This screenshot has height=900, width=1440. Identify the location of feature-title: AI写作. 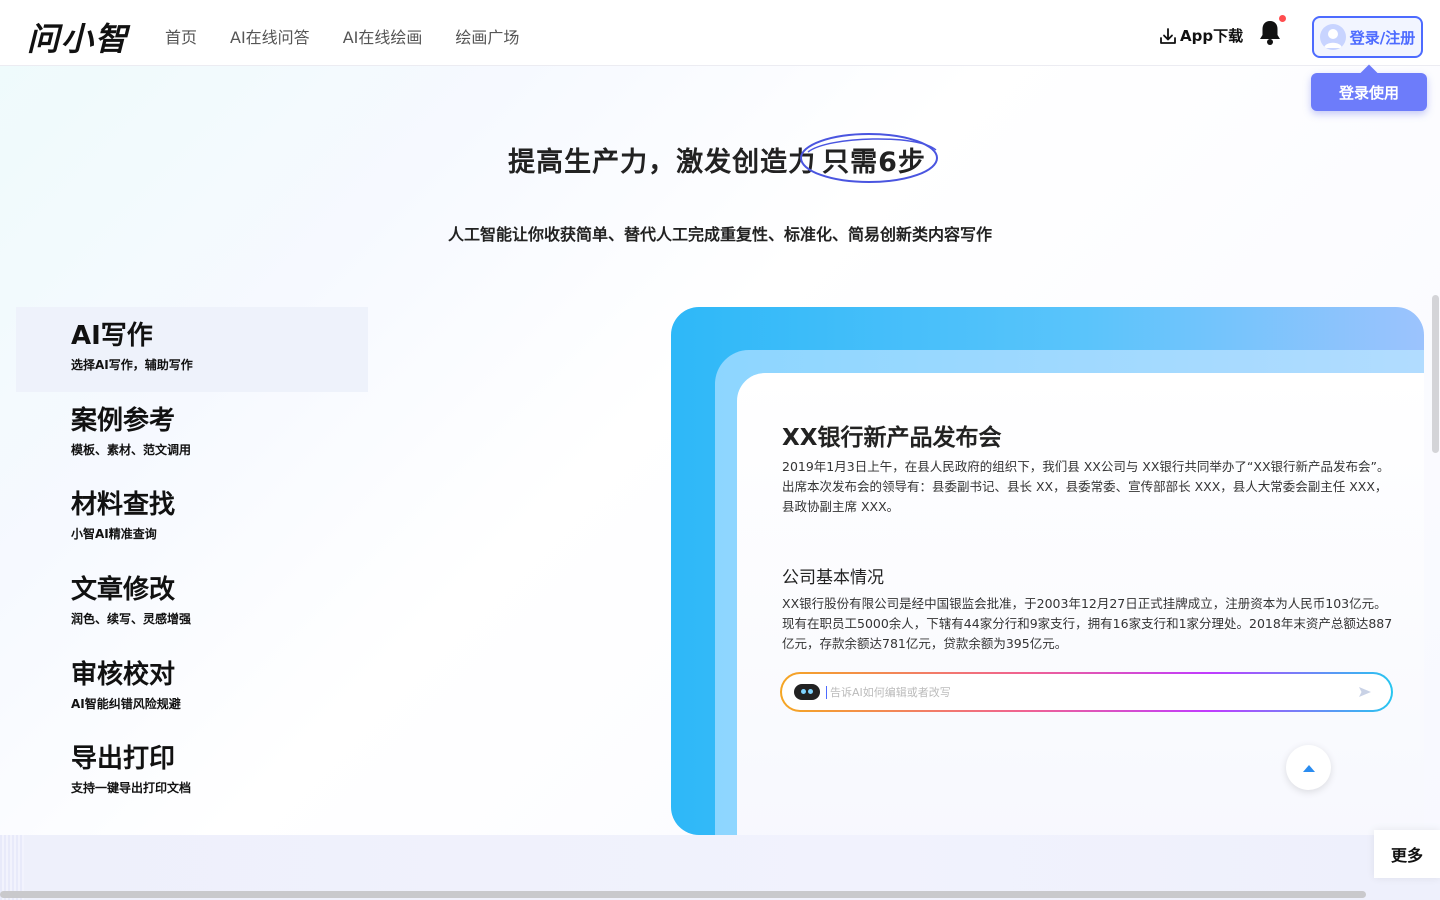
(112, 336).